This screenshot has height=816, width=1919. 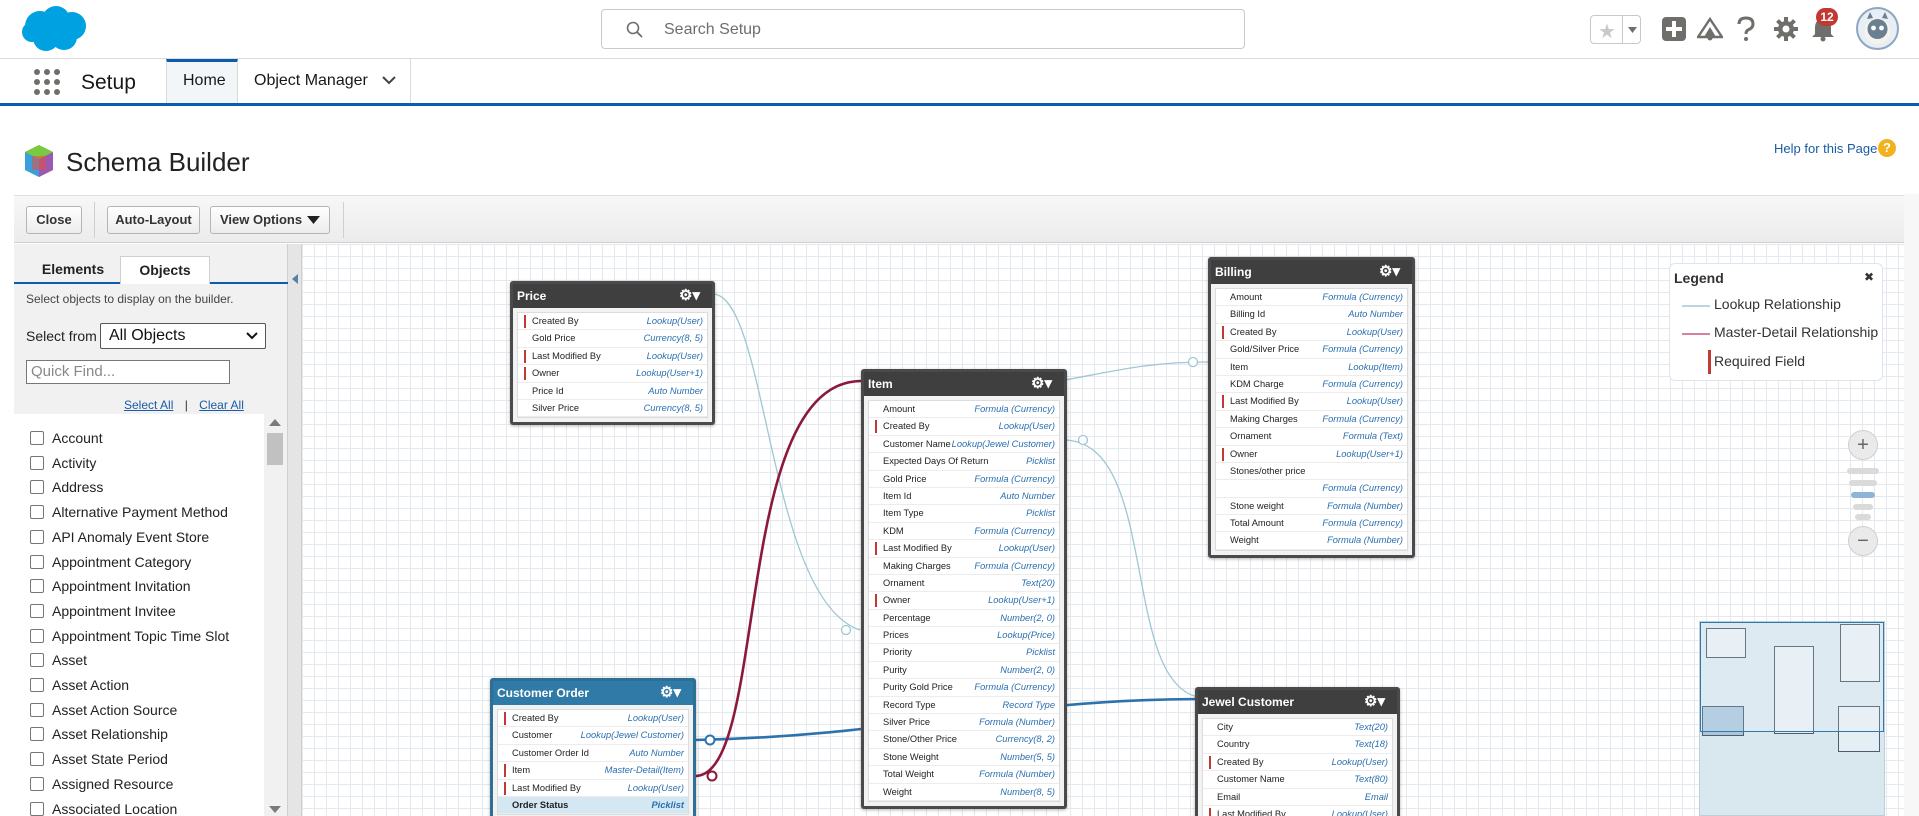 I want to click on panel-collapse-handle, so click(x=295, y=530).